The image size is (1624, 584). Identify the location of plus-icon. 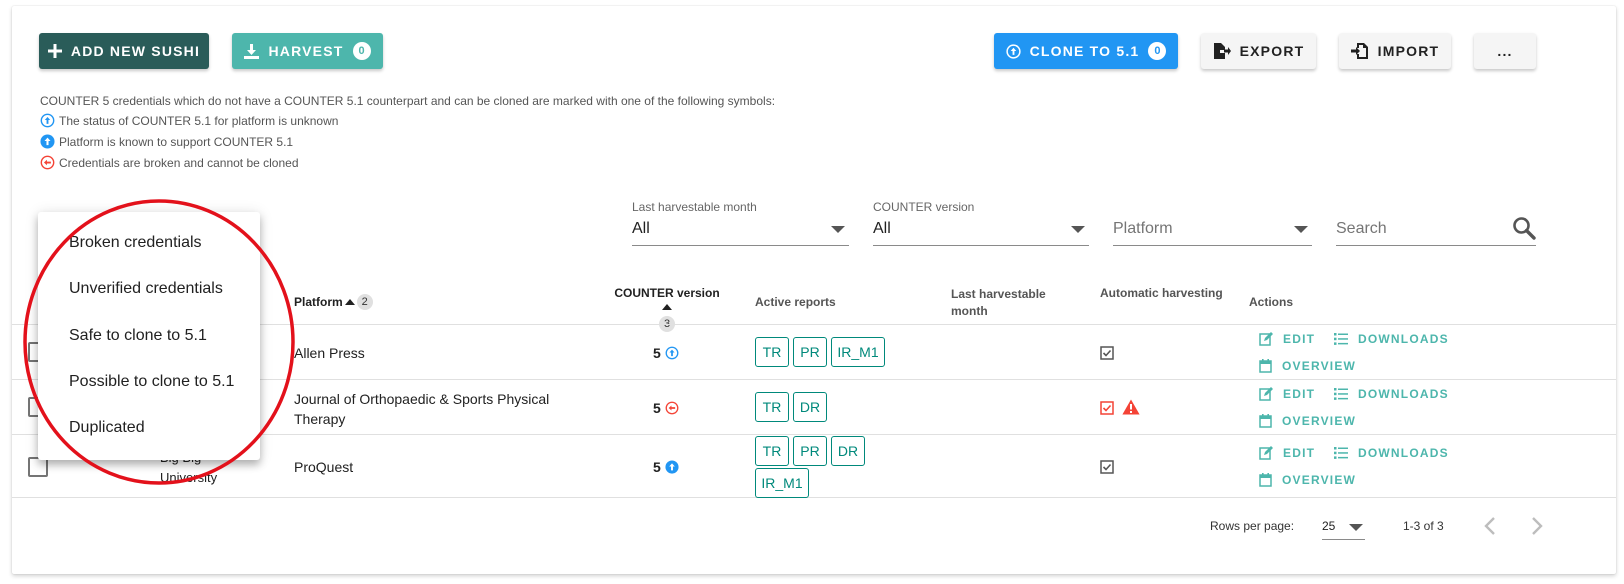
(54, 51).